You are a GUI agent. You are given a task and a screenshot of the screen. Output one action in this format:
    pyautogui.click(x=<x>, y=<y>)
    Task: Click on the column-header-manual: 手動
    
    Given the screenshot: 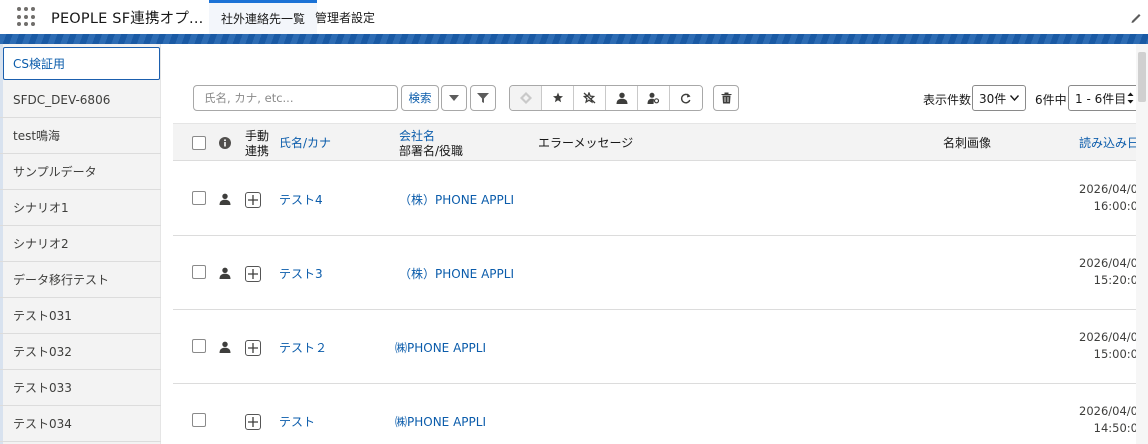 What is the action you would take?
    pyautogui.click(x=257, y=136)
    